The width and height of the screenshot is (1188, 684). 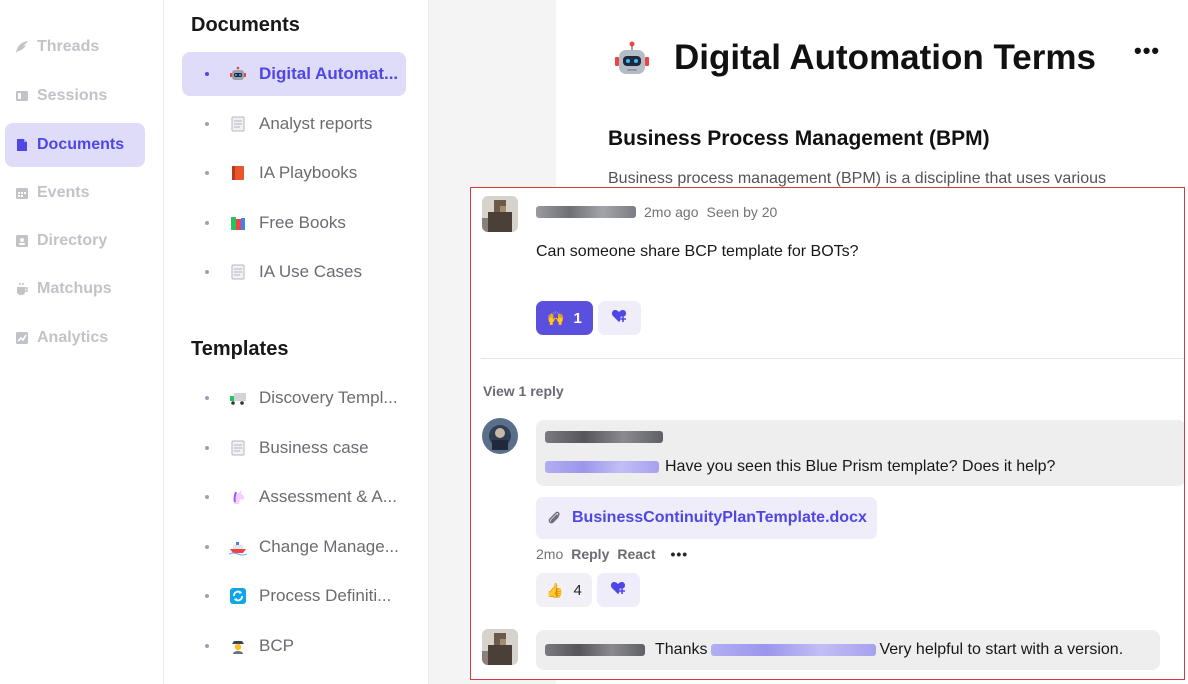 I want to click on reply-message-prefix: Thanks, so click(x=681, y=649).